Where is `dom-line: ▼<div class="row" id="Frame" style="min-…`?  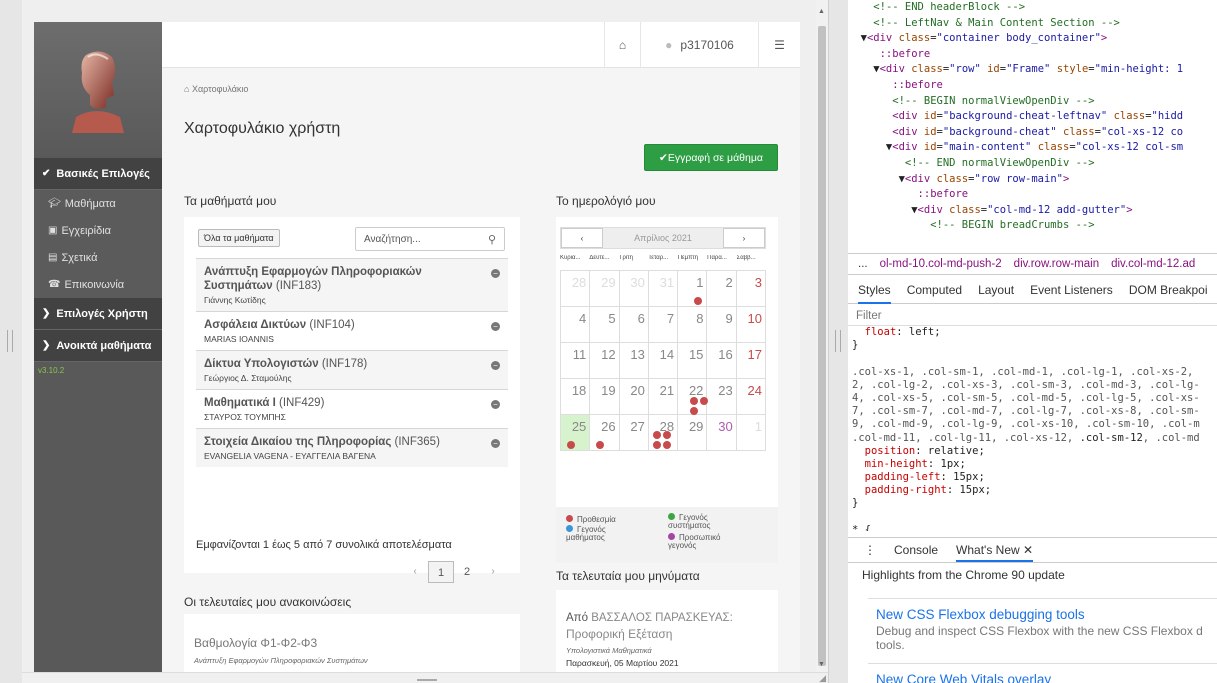
dom-line: ▼<div class="row" id="Frame" style="min-… is located at coordinates (1032, 70).